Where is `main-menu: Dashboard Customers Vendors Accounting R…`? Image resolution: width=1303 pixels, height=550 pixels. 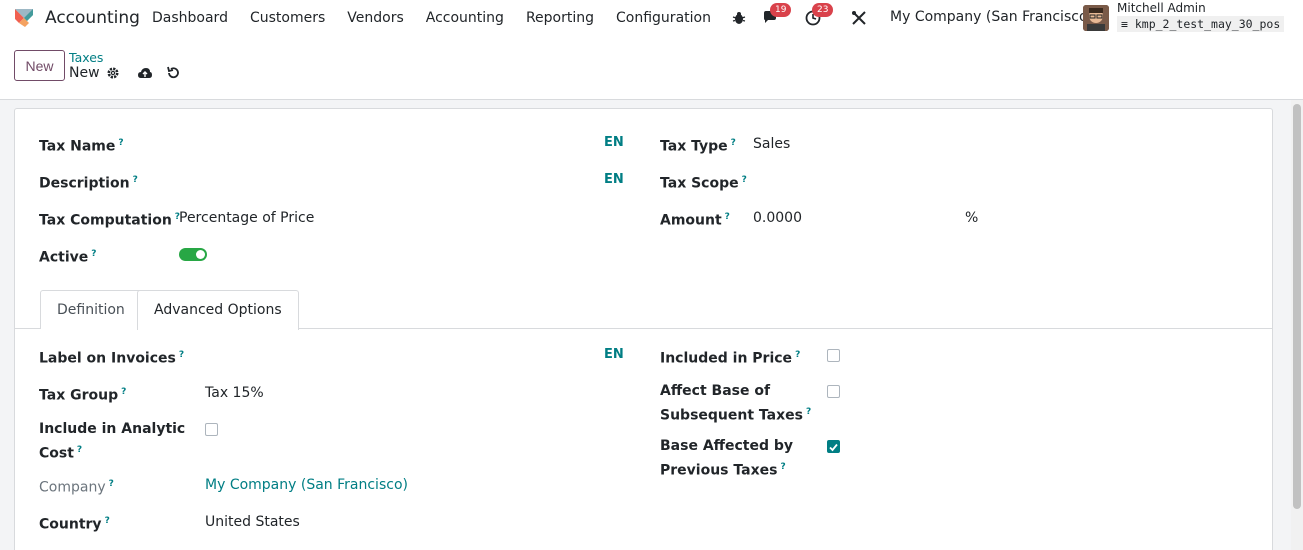 main-menu: Dashboard Customers Vendors Accounting R… is located at coordinates (431, 18).